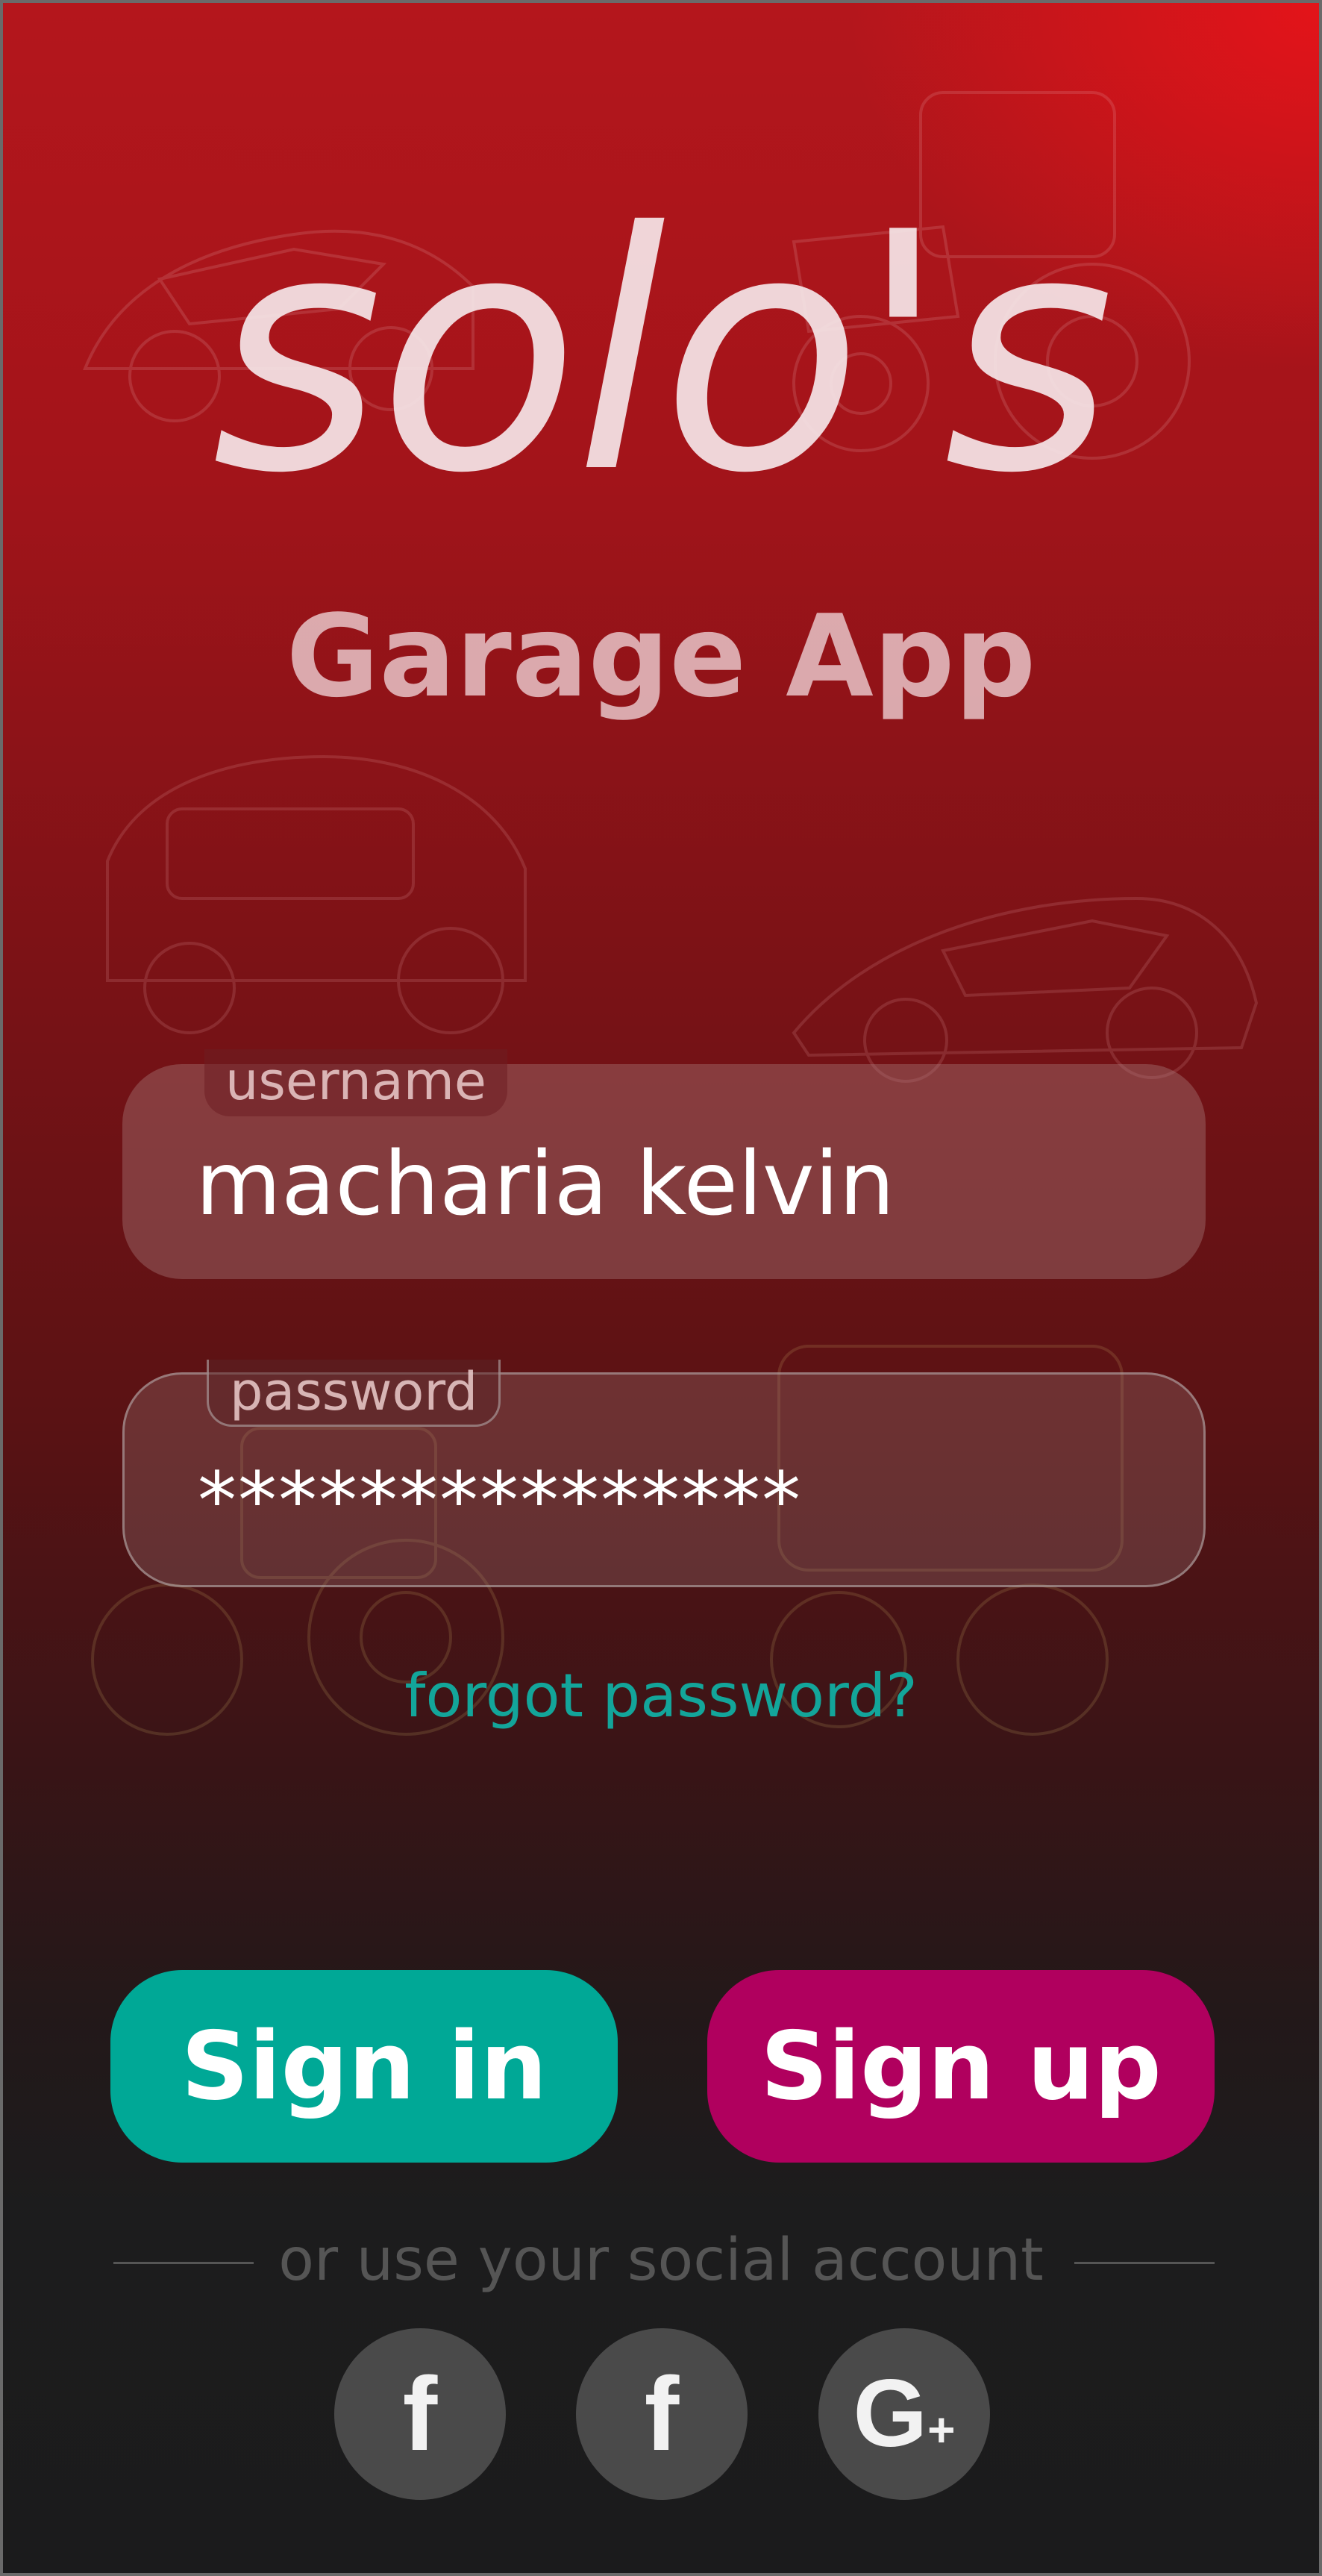  I want to click on facebook-login-button: f, so click(420, 2414).